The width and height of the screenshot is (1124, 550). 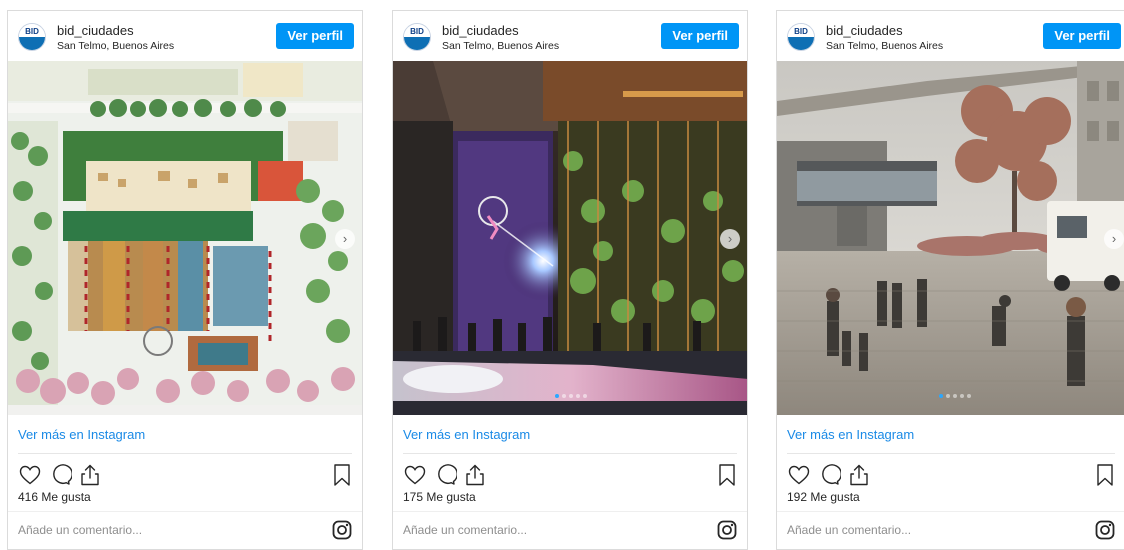 I want to click on like-count: 192 Me gusta, so click(x=823, y=497).